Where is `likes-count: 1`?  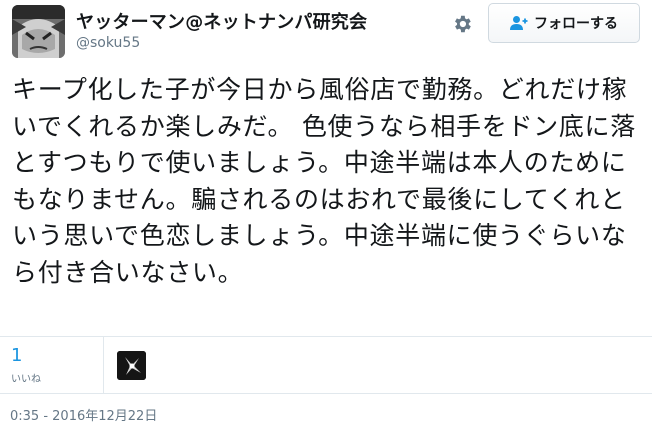
likes-count: 1 is located at coordinates (16, 355).